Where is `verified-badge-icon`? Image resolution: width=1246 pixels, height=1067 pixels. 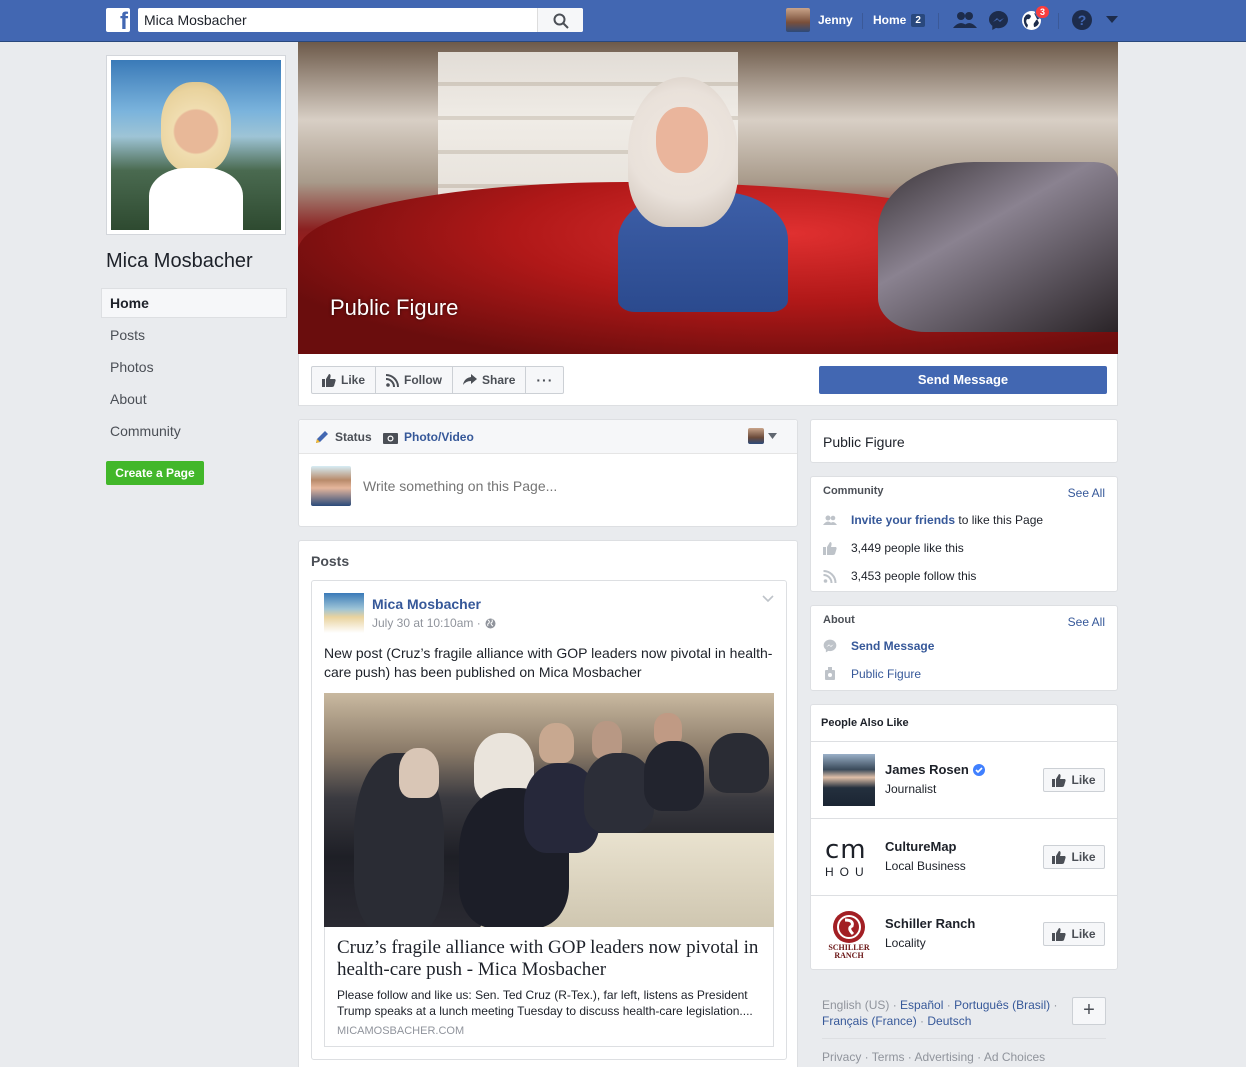 verified-badge-icon is located at coordinates (978, 769).